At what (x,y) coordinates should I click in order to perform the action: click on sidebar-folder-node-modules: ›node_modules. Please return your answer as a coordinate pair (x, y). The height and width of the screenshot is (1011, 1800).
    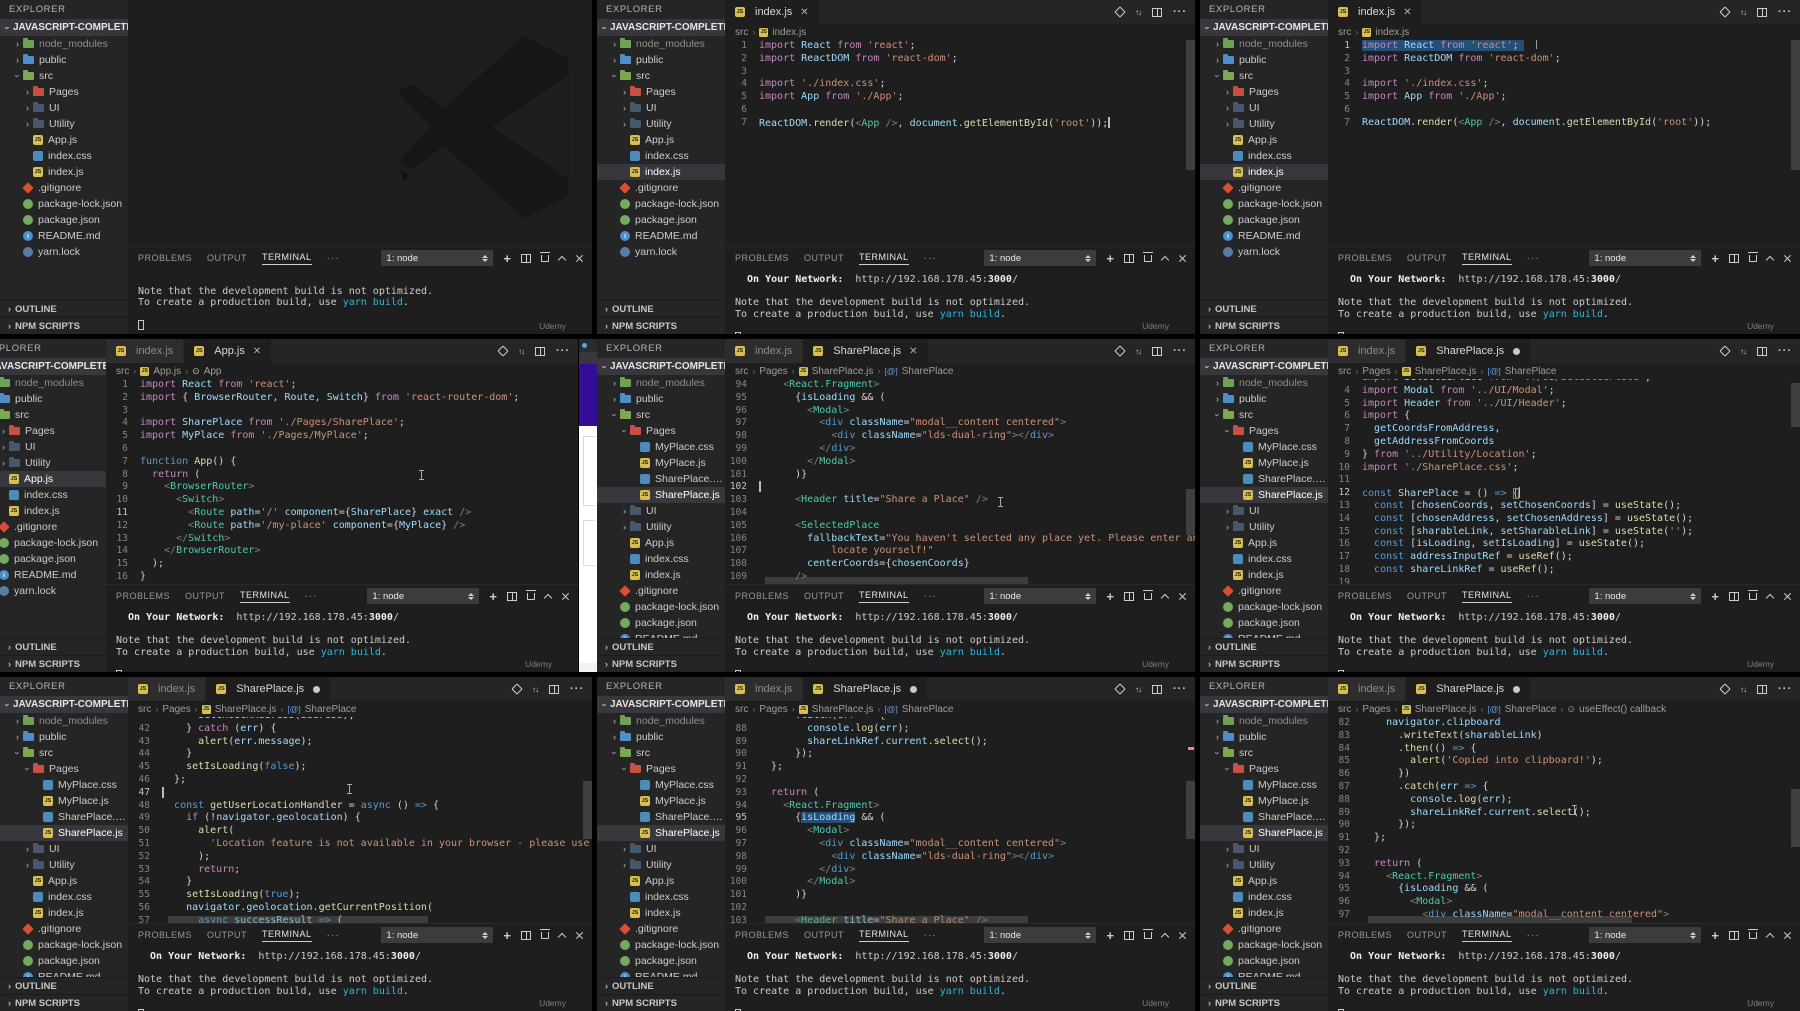
    Looking at the image, I should click on (1264, 44).